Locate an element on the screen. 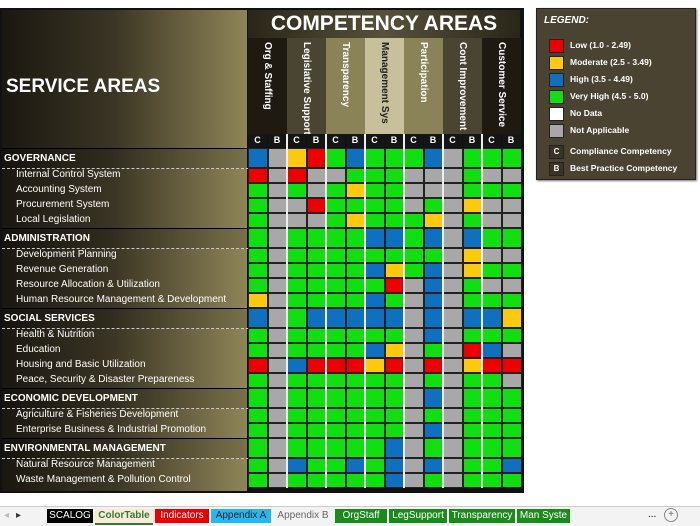 This screenshot has width=700, height=526. section-header: ECONOMIC DEVELOPMENT is located at coordinates (125, 398).